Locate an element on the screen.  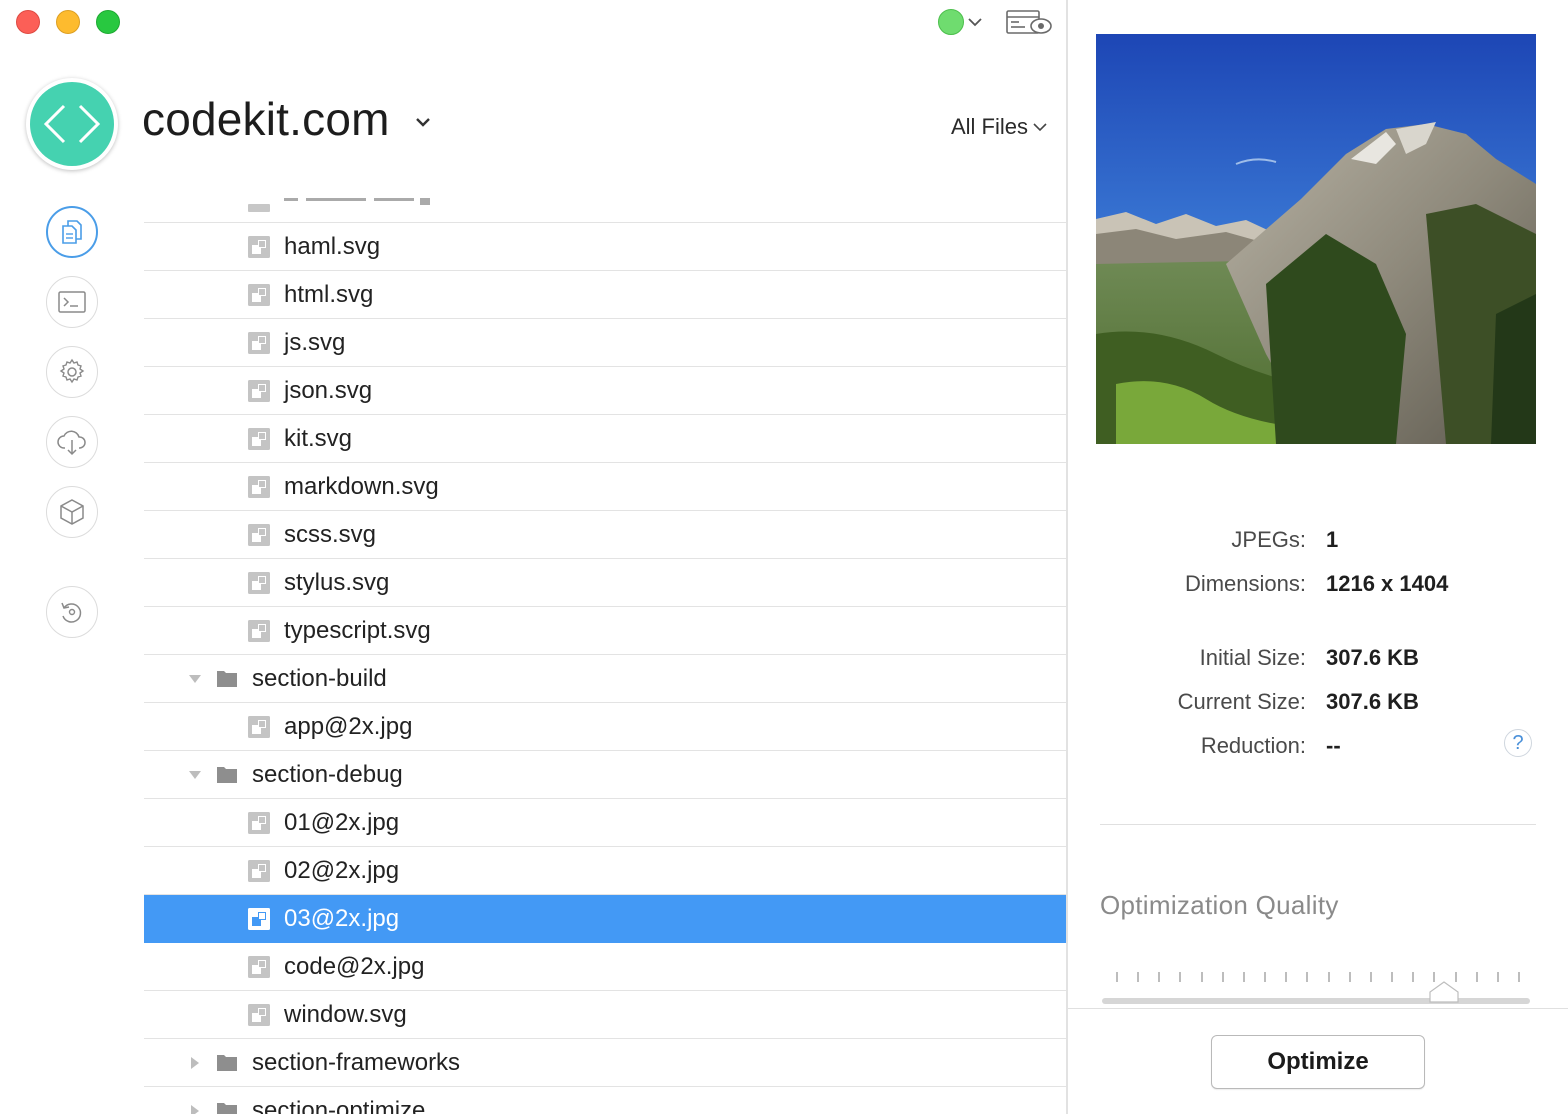
files-icon is located at coordinates (72, 232).